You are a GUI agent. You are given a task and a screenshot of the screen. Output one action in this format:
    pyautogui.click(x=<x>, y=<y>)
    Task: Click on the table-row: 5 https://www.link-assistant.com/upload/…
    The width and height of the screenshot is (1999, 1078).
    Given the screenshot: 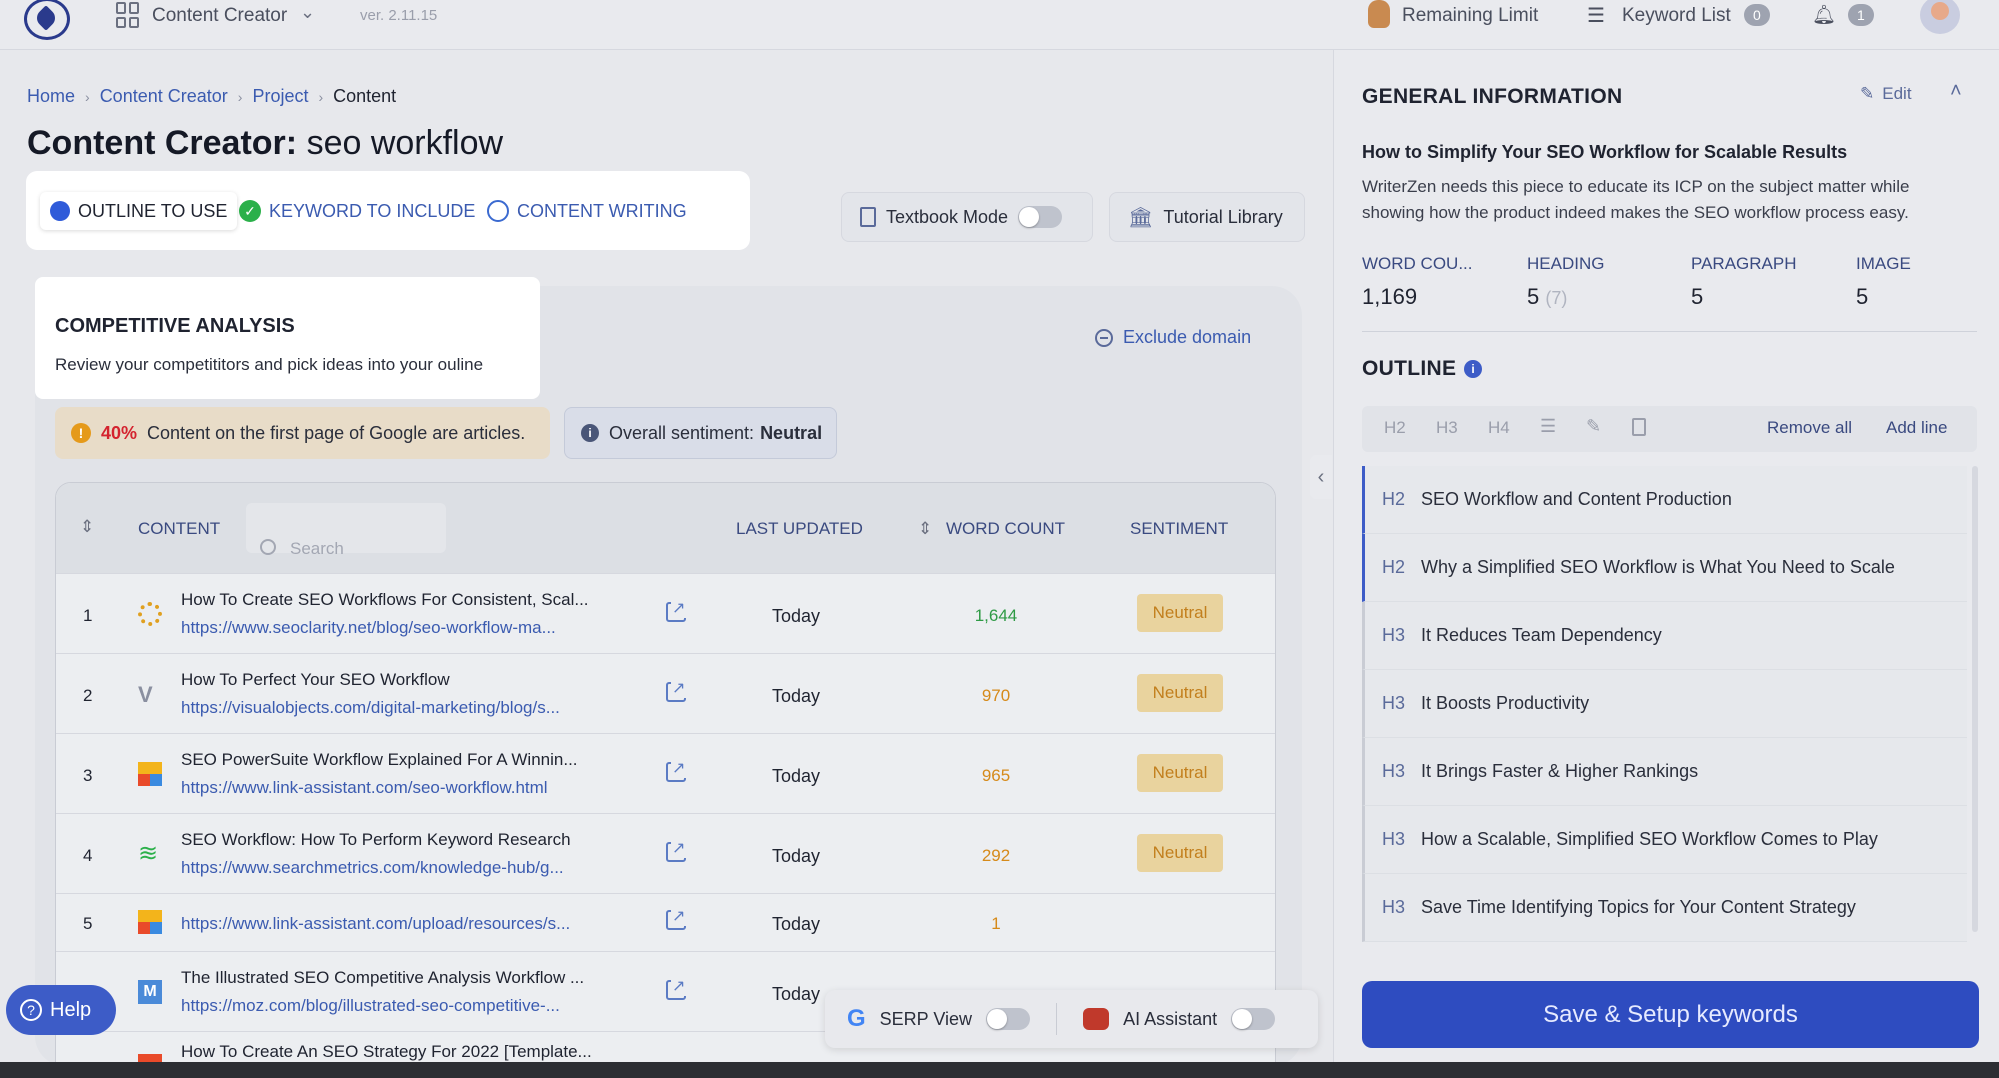 What is the action you would take?
    pyautogui.click(x=665, y=922)
    